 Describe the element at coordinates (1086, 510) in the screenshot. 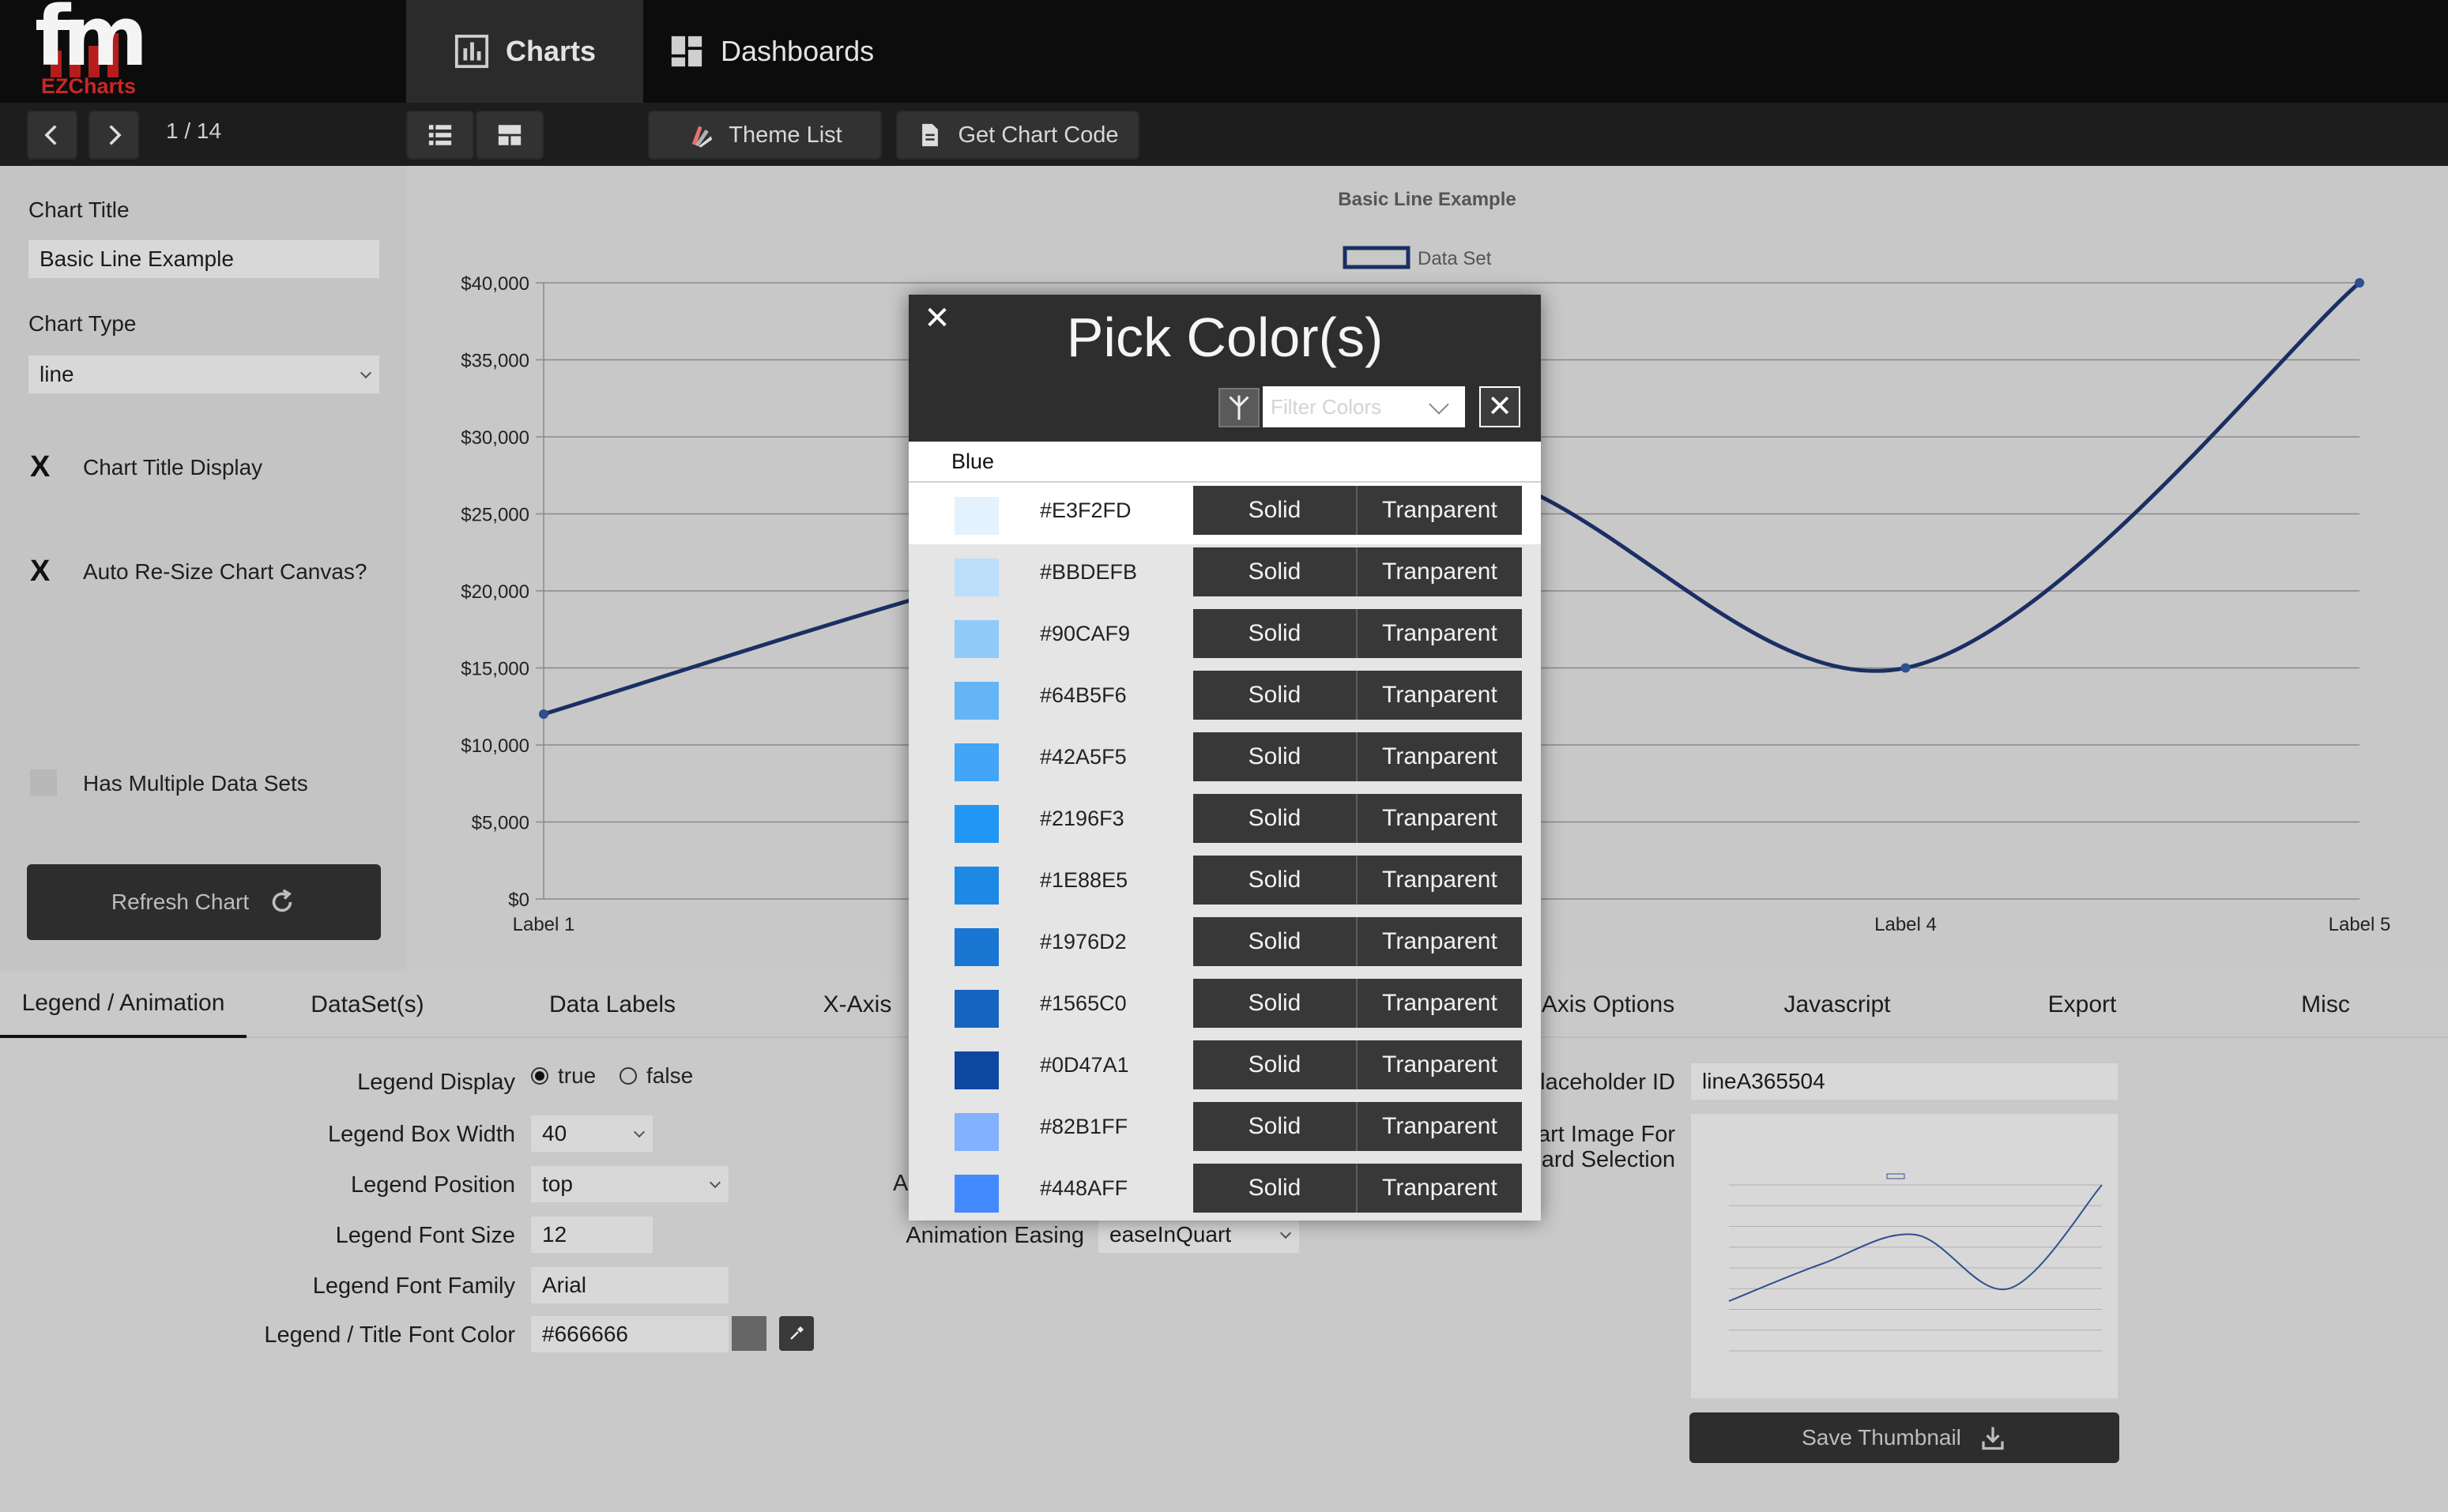

I see `color-hex-label: #E3F2FD` at that location.